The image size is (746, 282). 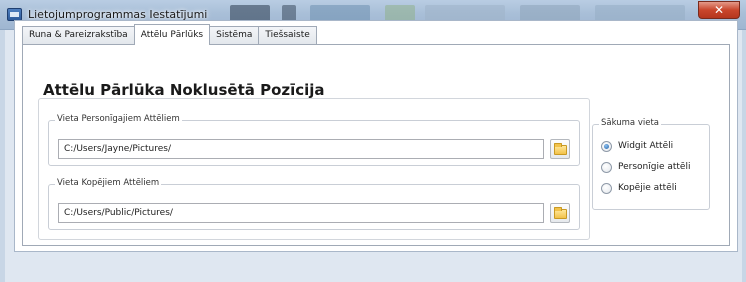 I want to click on close-button: ✕, so click(x=719, y=10).